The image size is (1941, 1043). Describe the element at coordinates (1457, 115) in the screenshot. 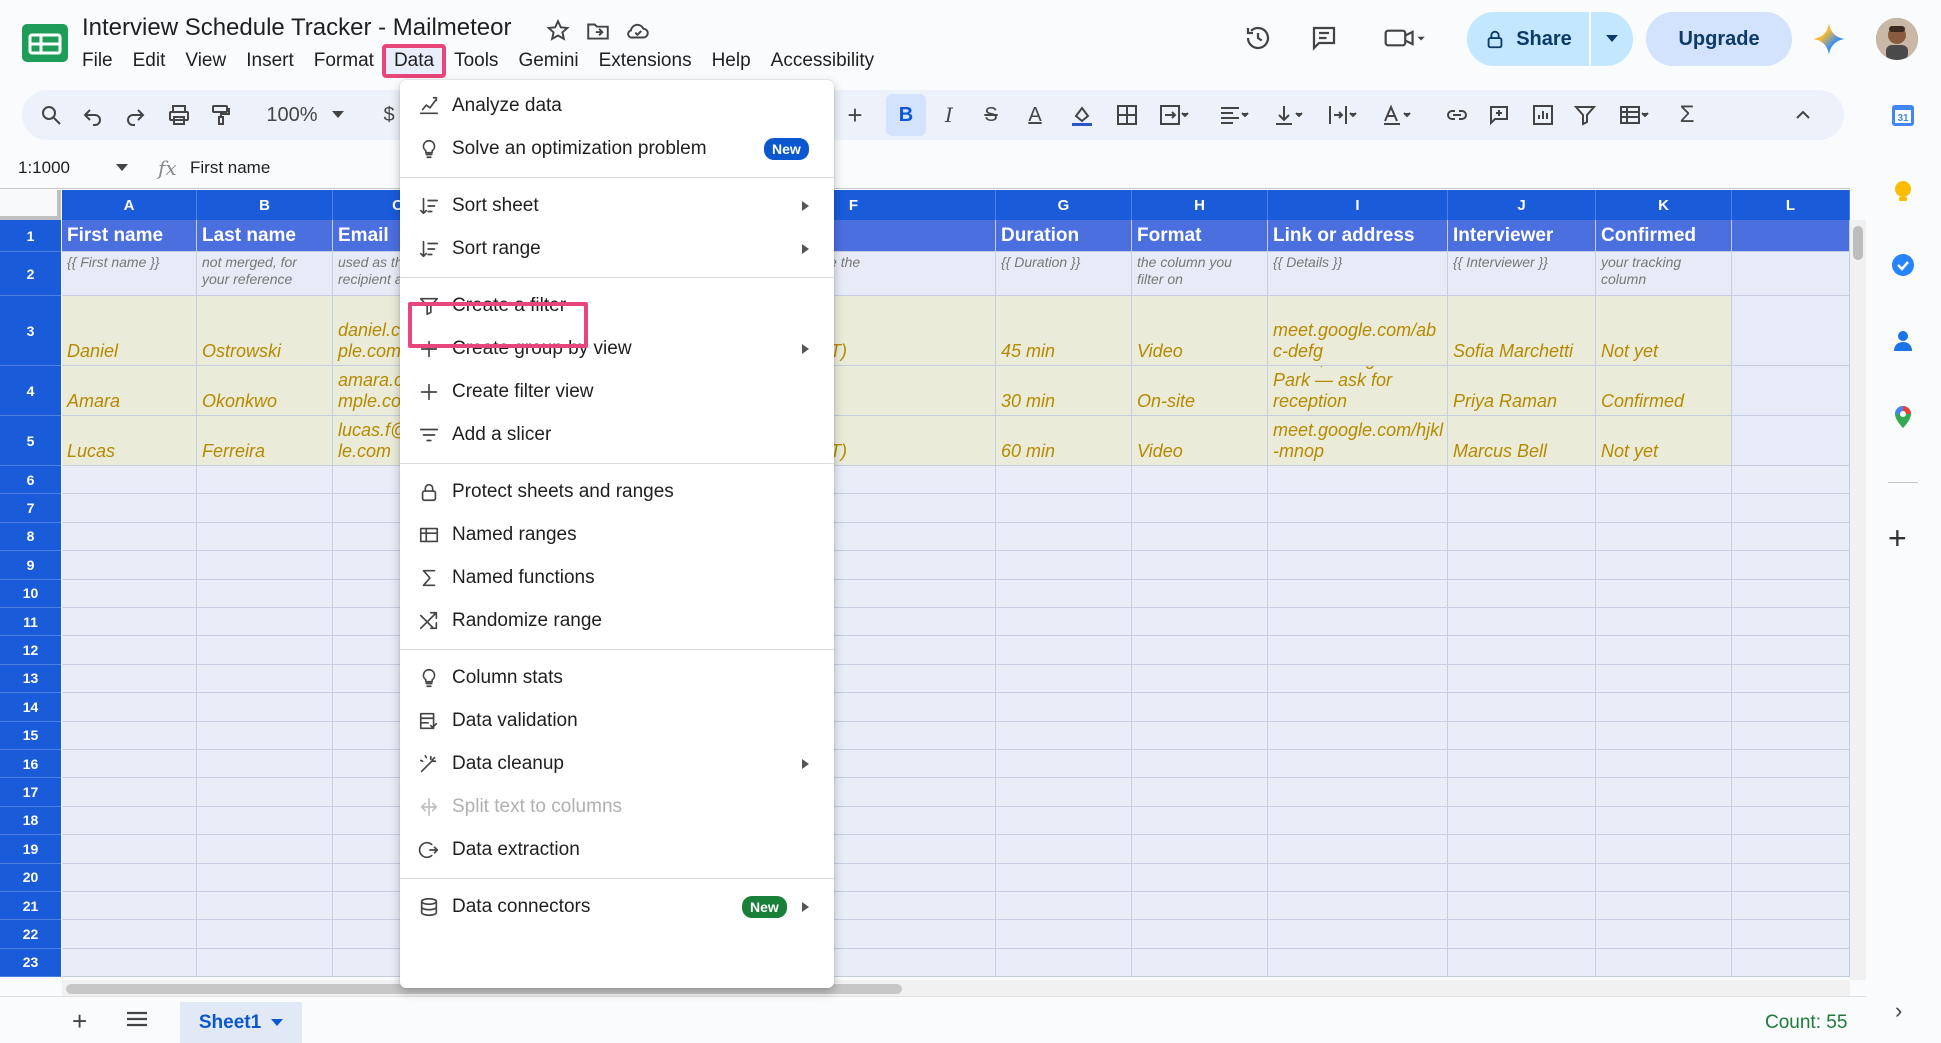

I see `insert-link-icon` at that location.